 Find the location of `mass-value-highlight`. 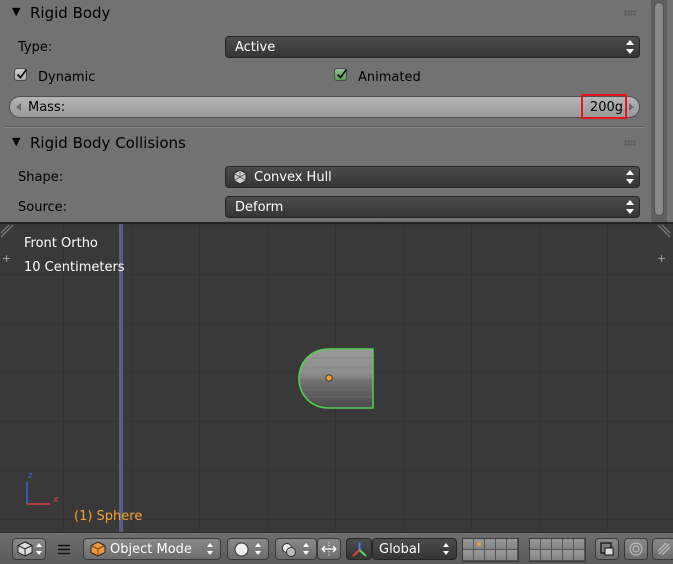

mass-value-highlight is located at coordinates (604, 106).